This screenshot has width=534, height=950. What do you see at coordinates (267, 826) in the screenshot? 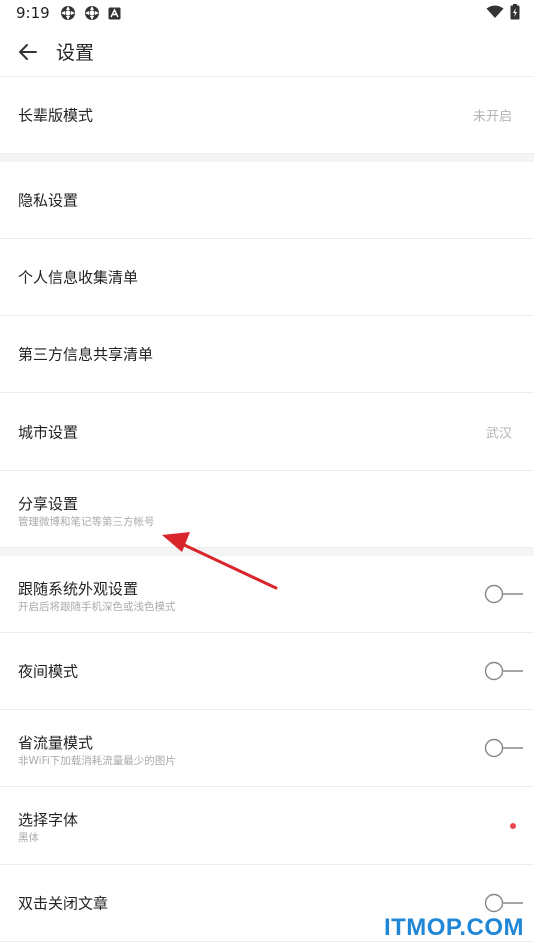
I see `settings-row-font: 选择字体 黑体` at bounding box center [267, 826].